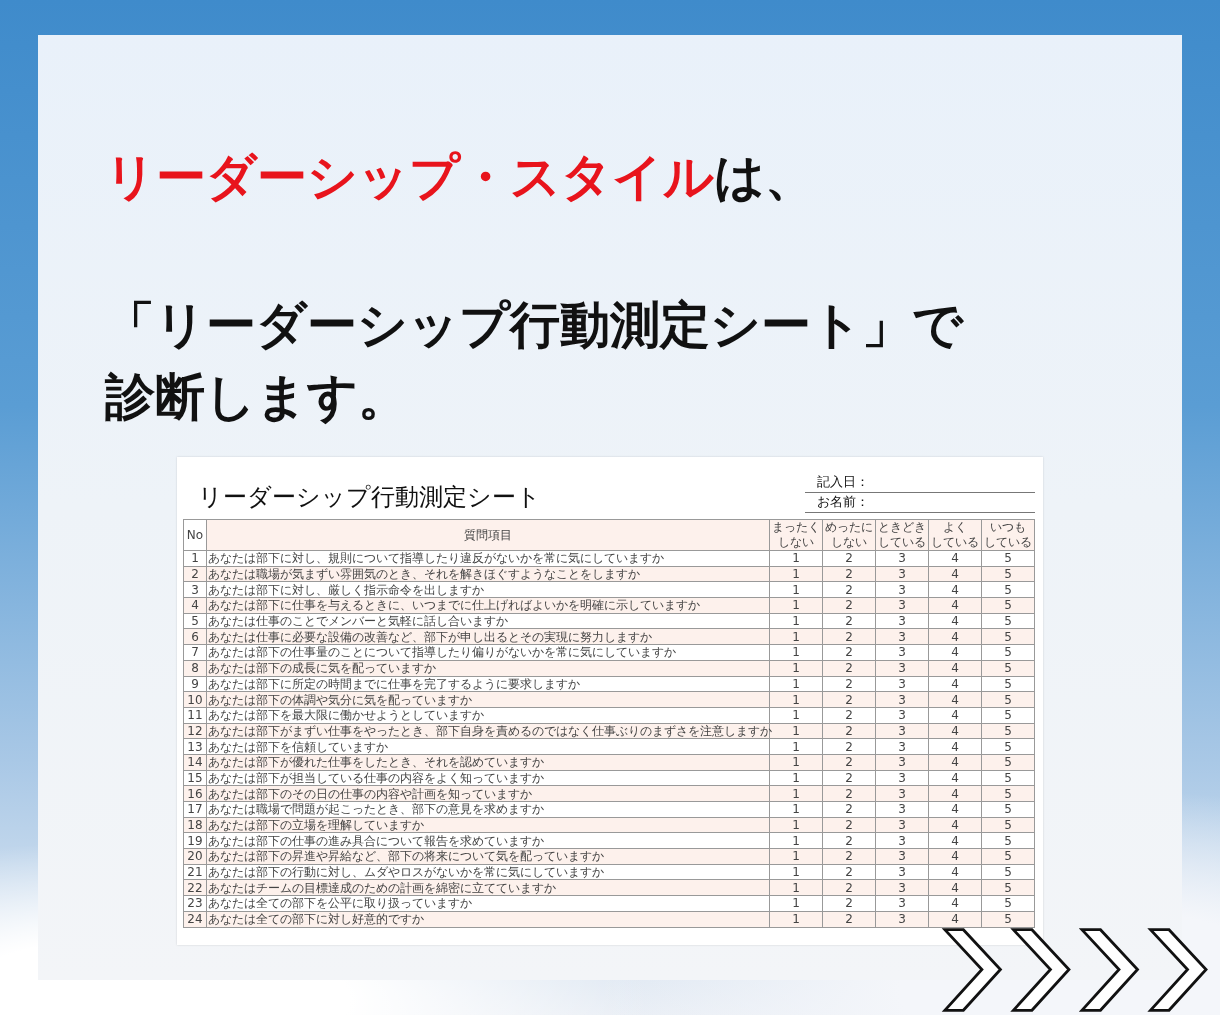  I want to click on row-number: 15, so click(195, 778).